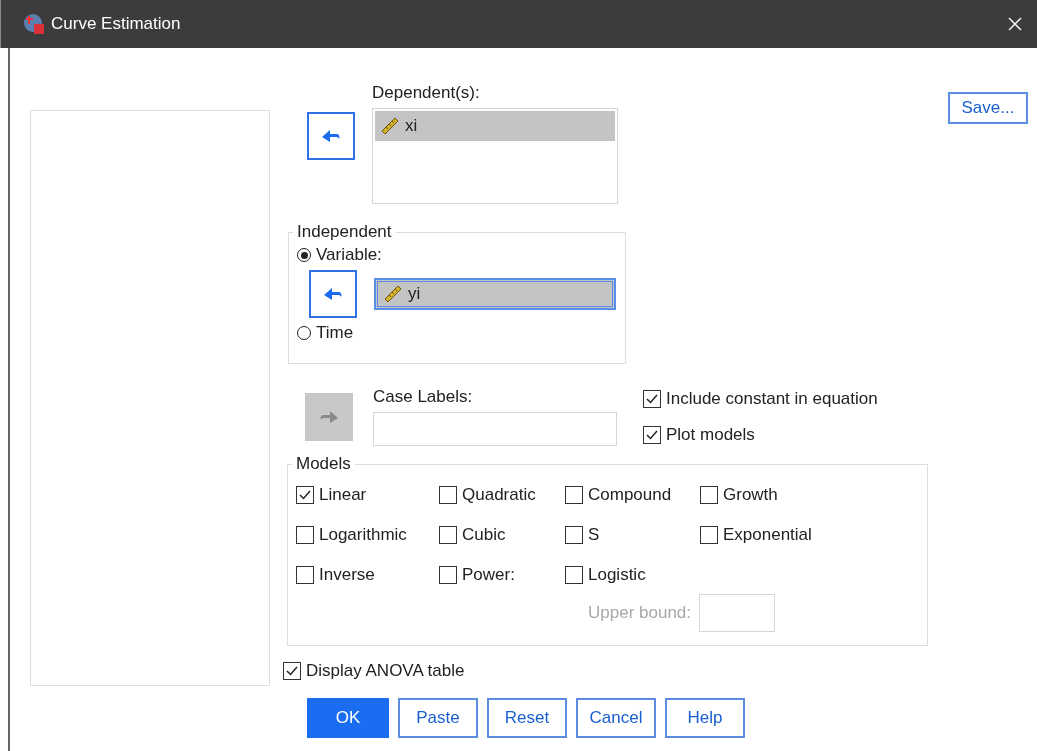 This screenshot has height=751, width=1037. Describe the element at coordinates (616, 718) in the screenshot. I see `dialog-button: Cancel` at that location.